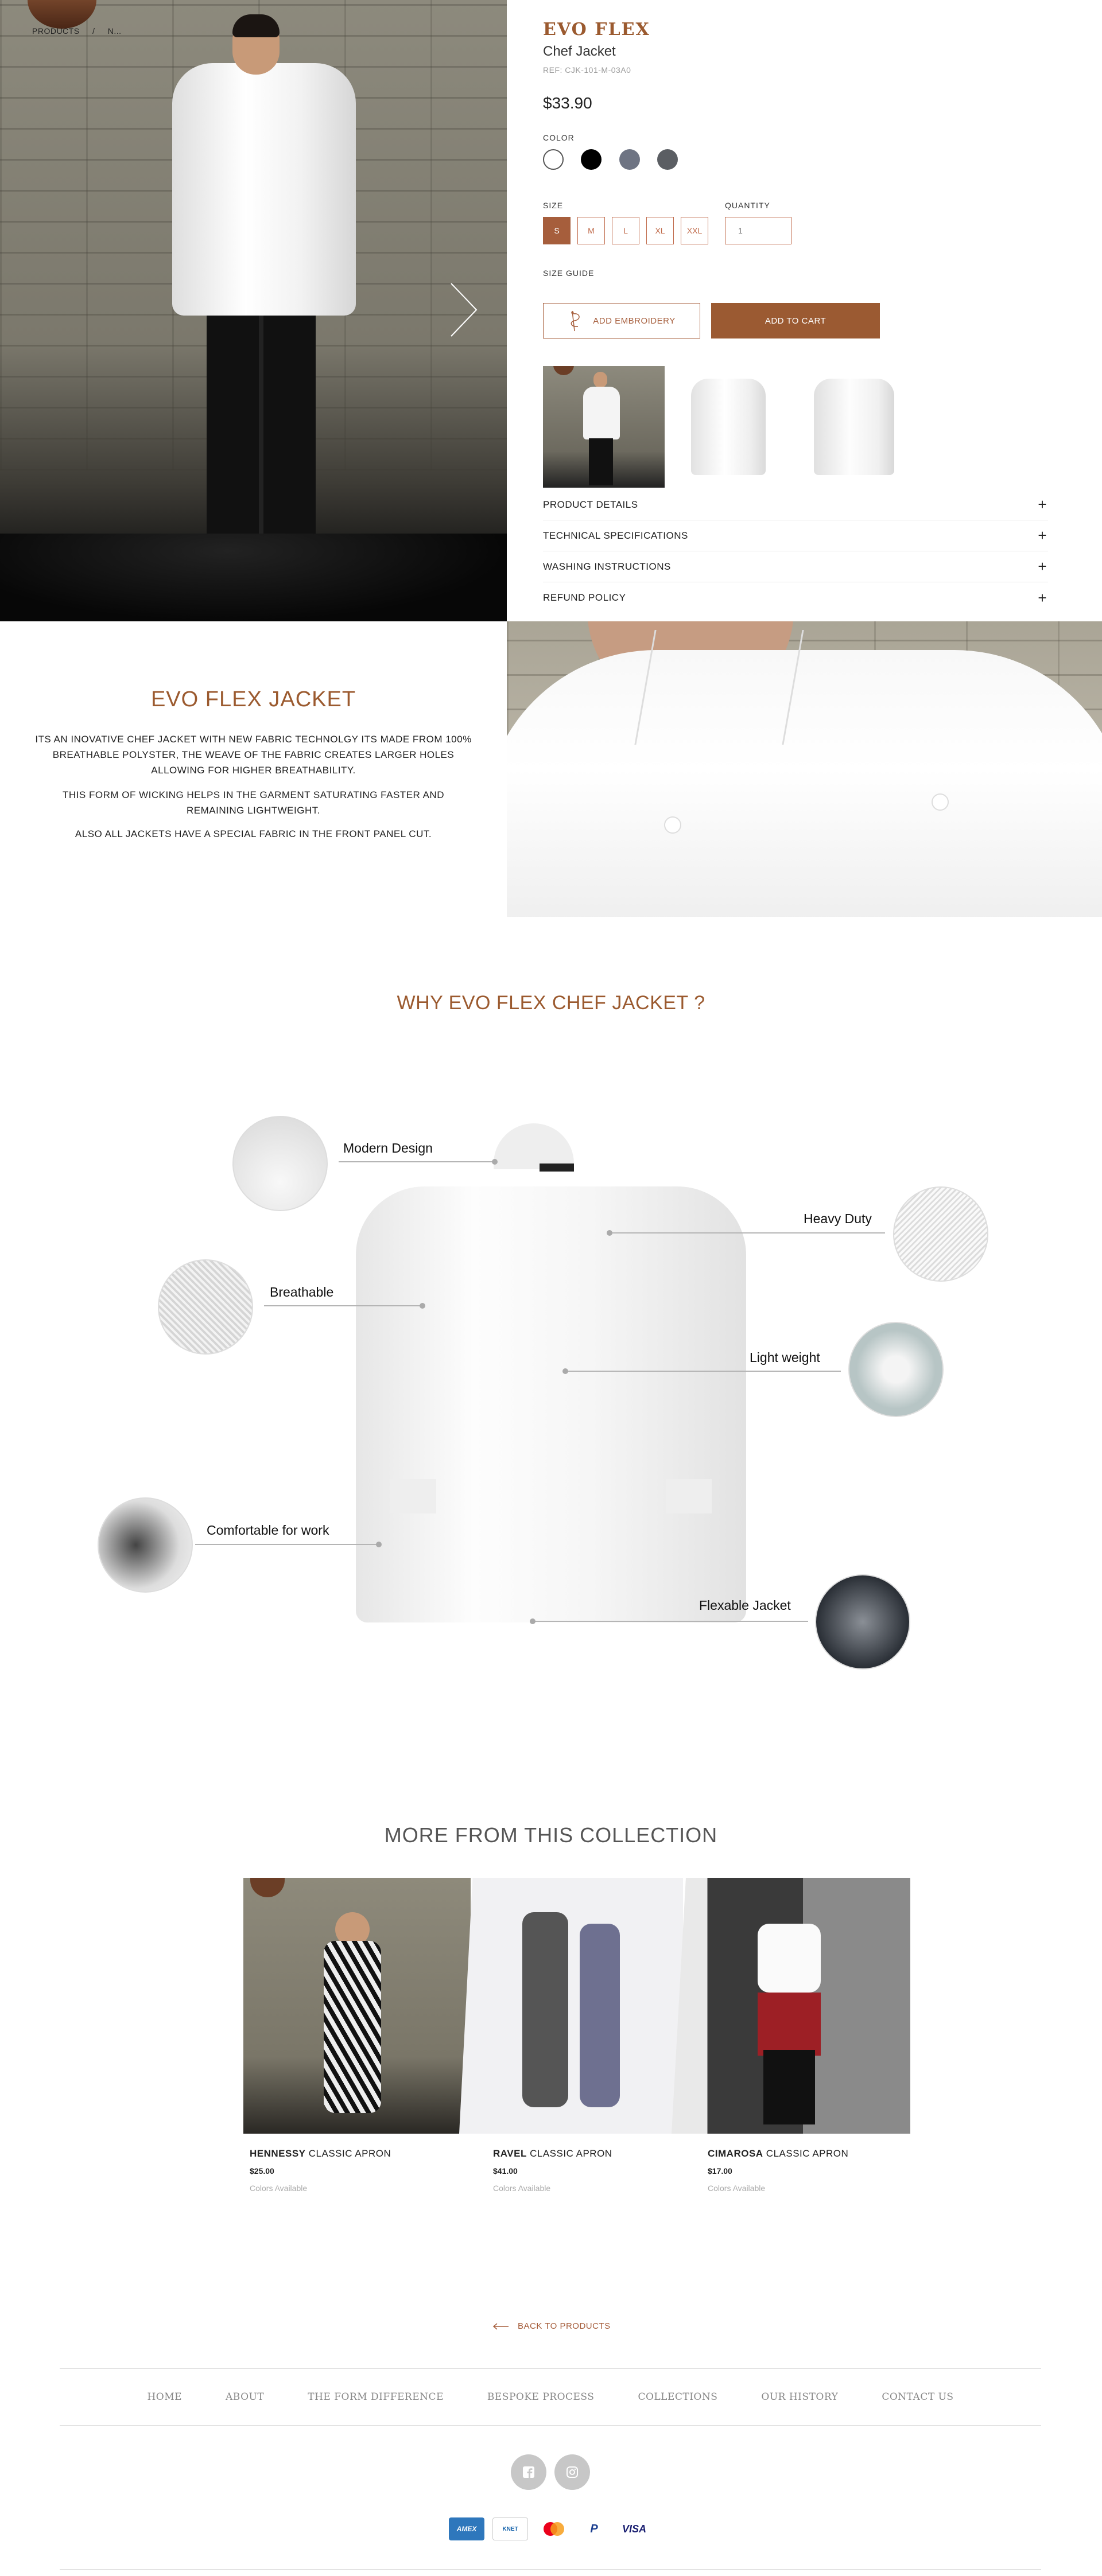  What do you see at coordinates (660, 230) in the screenshot?
I see `size-xl-button: XL` at bounding box center [660, 230].